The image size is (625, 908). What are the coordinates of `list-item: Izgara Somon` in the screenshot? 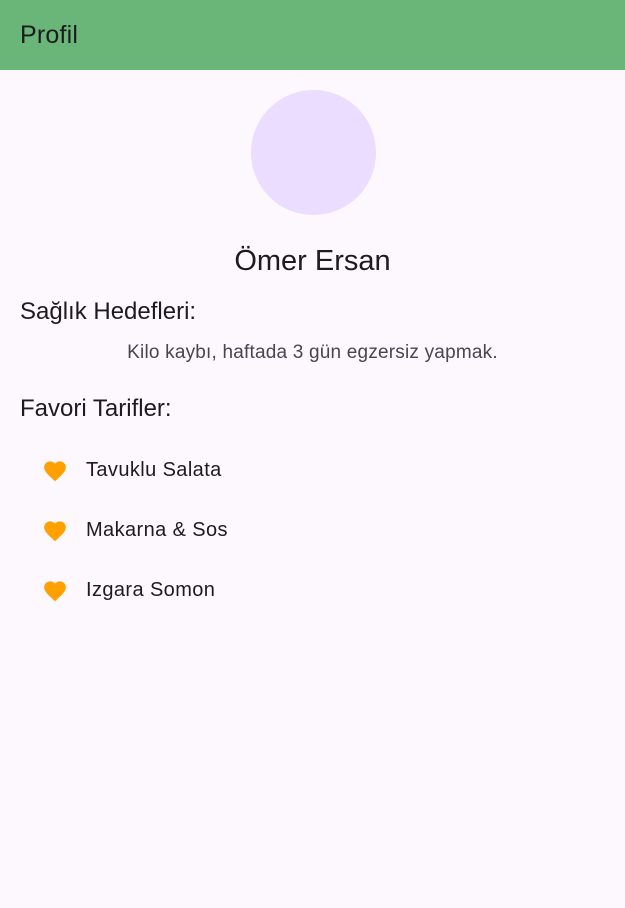 It's located at (312, 590).